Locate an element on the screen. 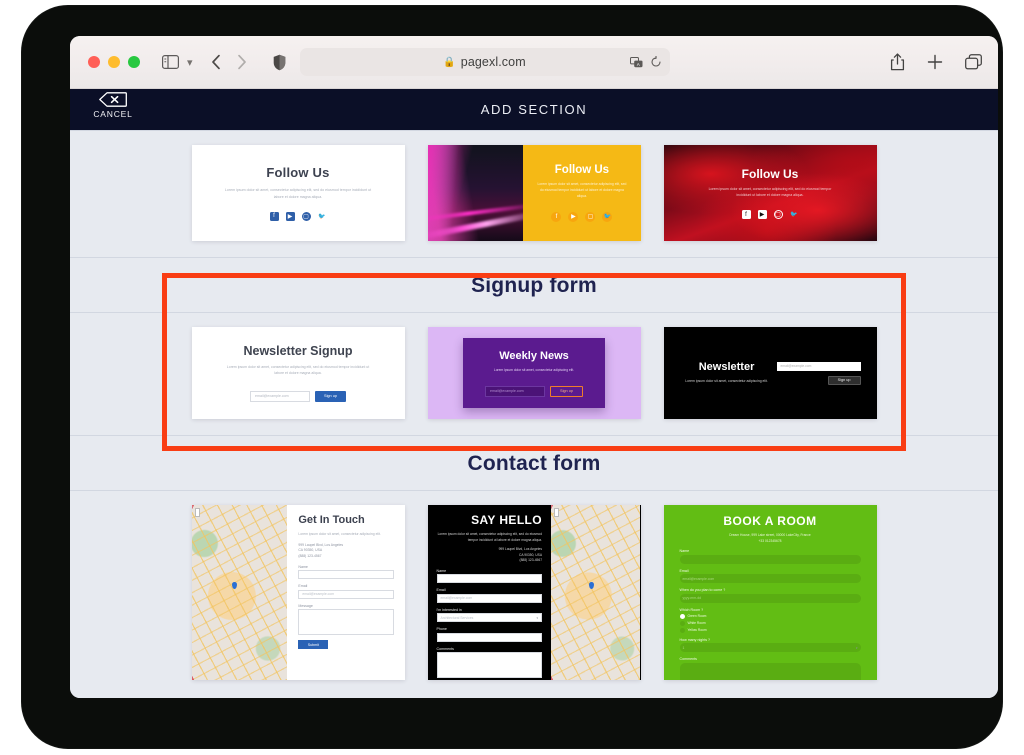  phone-input is located at coordinates (489, 637).